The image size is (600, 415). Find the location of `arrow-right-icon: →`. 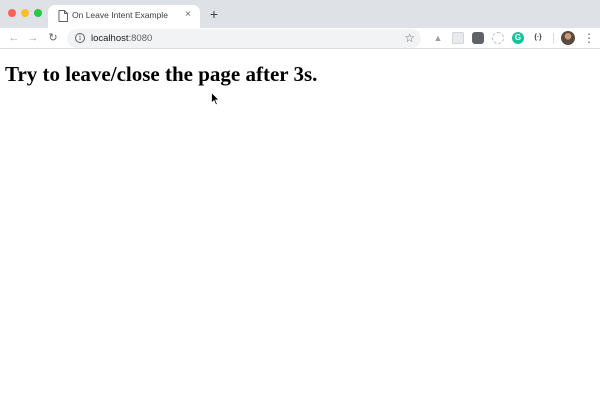

arrow-right-icon: → is located at coordinates (33, 38).